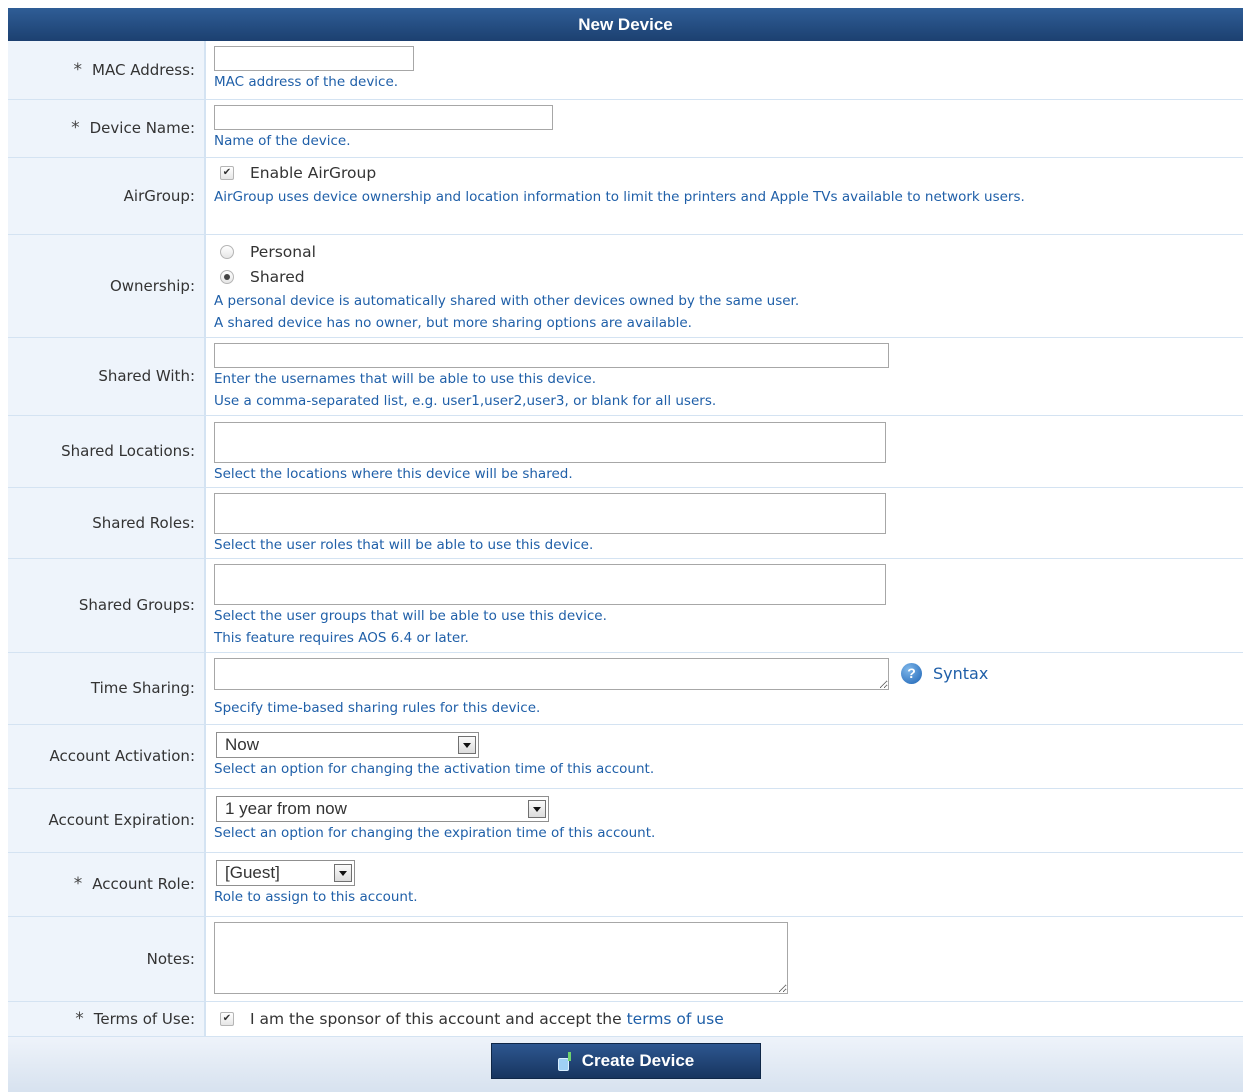 The width and height of the screenshot is (1243, 1092). I want to click on terms-link: terms of use, so click(675, 1019).